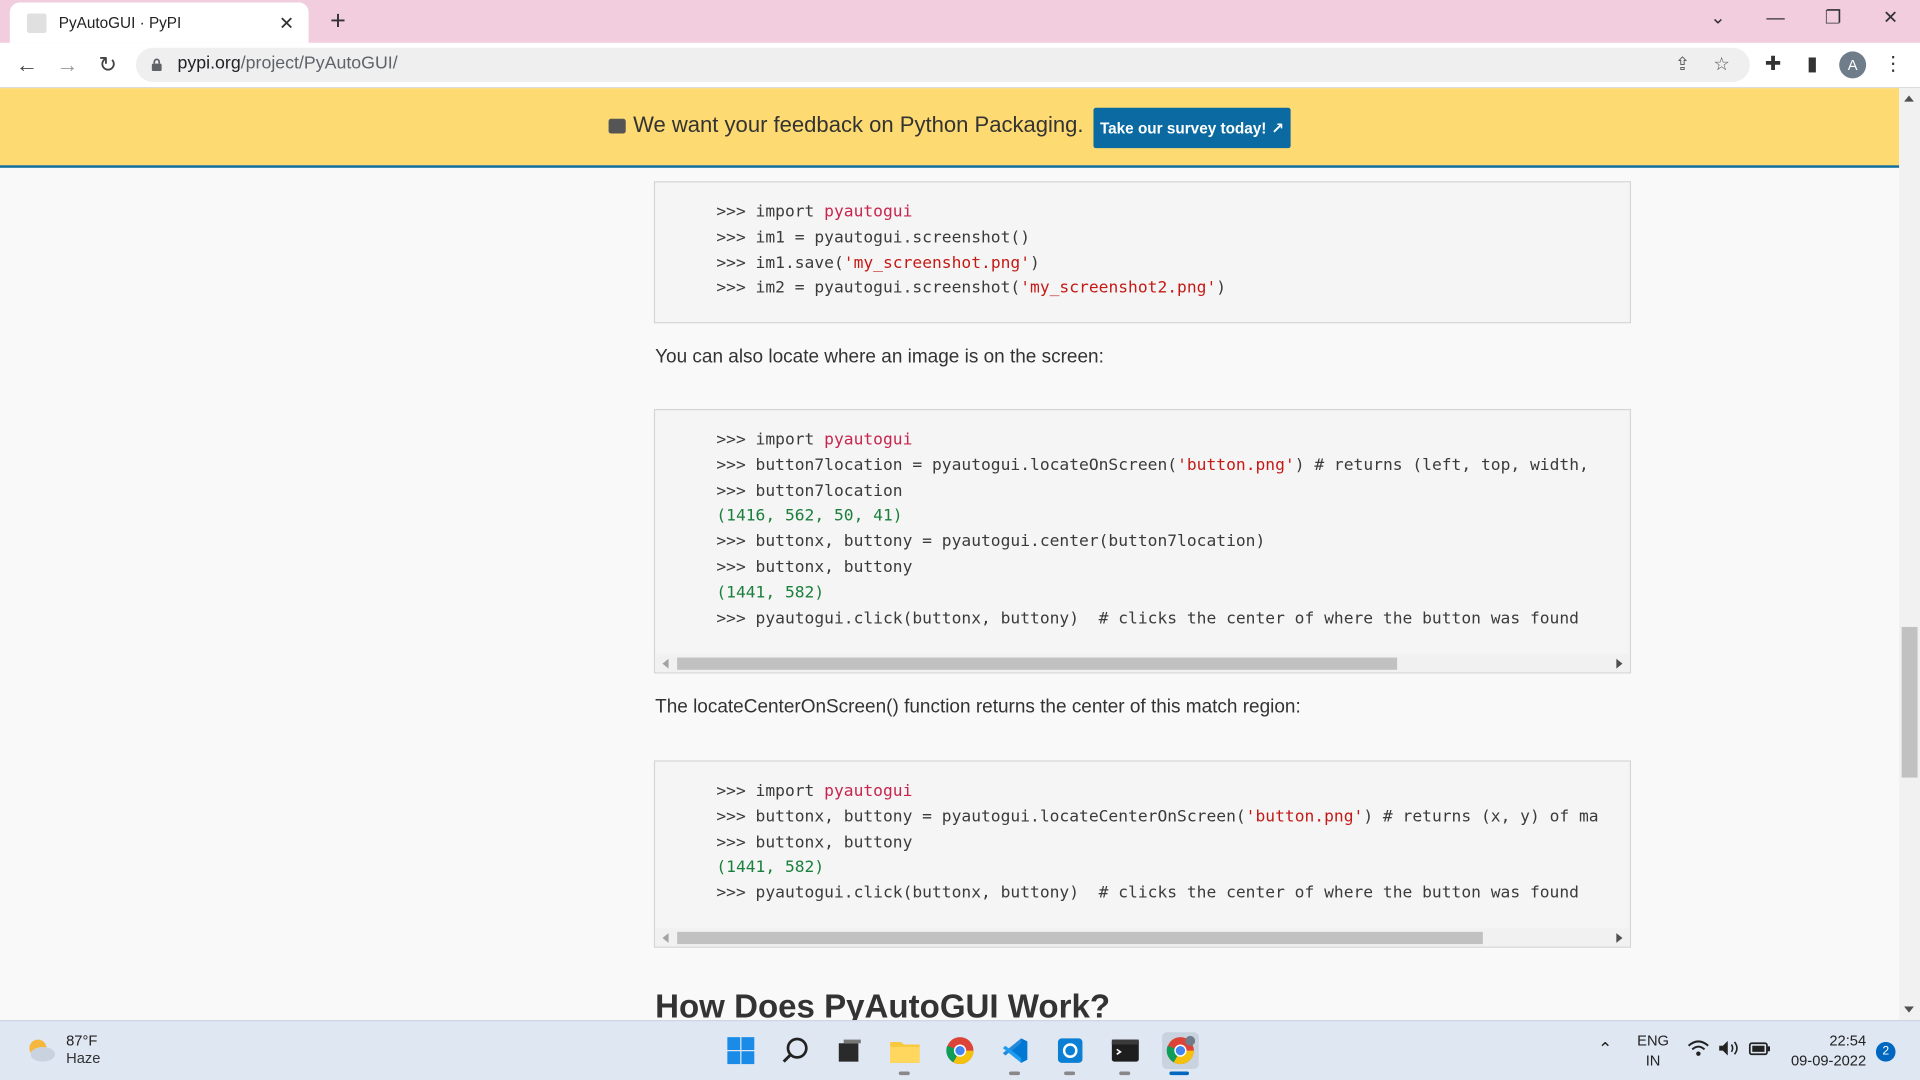 The width and height of the screenshot is (1920, 1080). I want to click on page-vertical-scrollbar, so click(1909, 554).